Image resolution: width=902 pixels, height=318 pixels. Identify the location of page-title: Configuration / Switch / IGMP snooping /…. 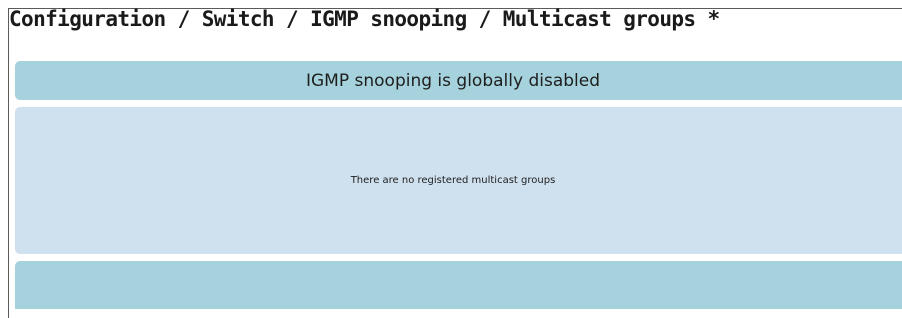
(364, 19).